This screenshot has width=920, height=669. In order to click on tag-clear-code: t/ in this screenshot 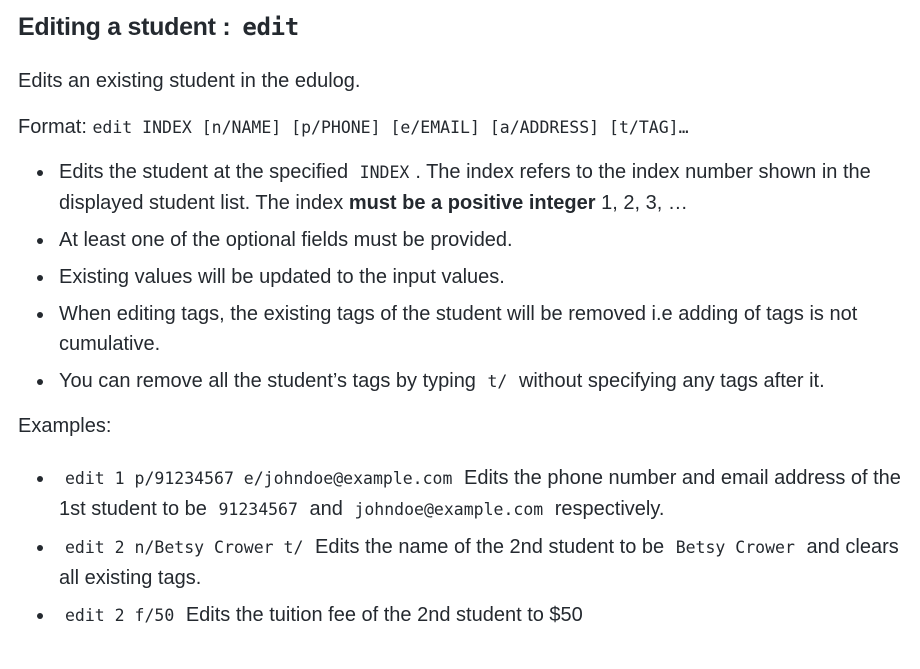, I will do `click(497, 381)`.